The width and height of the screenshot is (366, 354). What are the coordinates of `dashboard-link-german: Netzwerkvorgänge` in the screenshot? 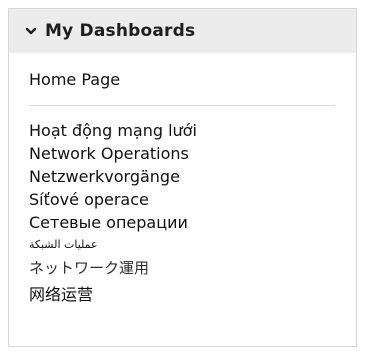 It's located at (184, 176).